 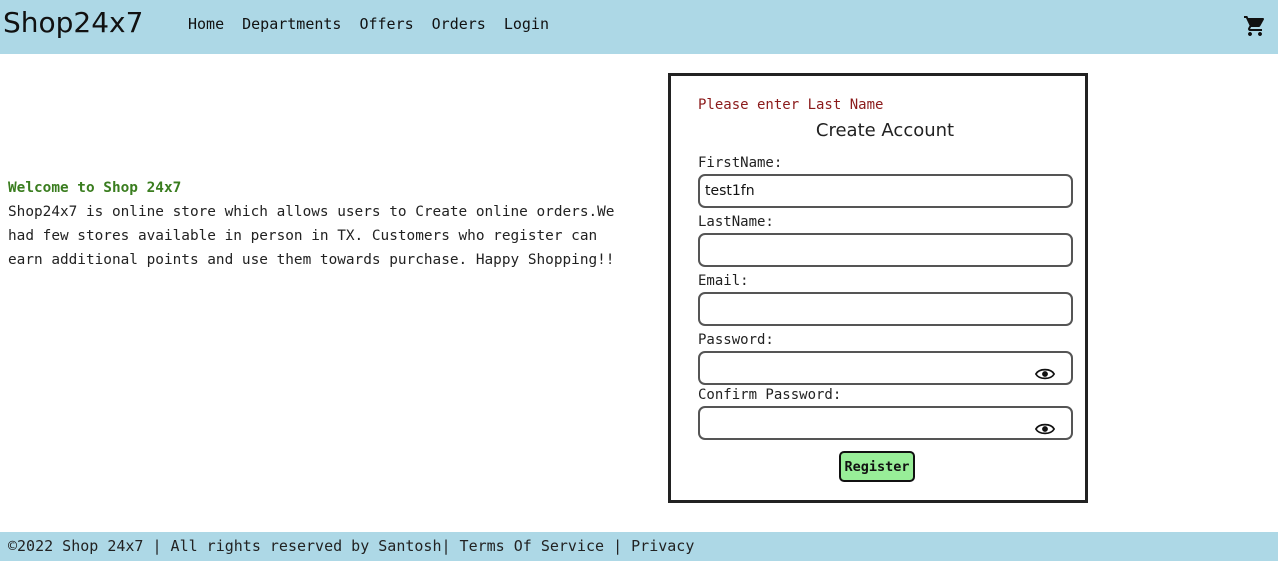 What do you see at coordinates (885, 130) in the screenshot?
I see `form-title: Create Account` at bounding box center [885, 130].